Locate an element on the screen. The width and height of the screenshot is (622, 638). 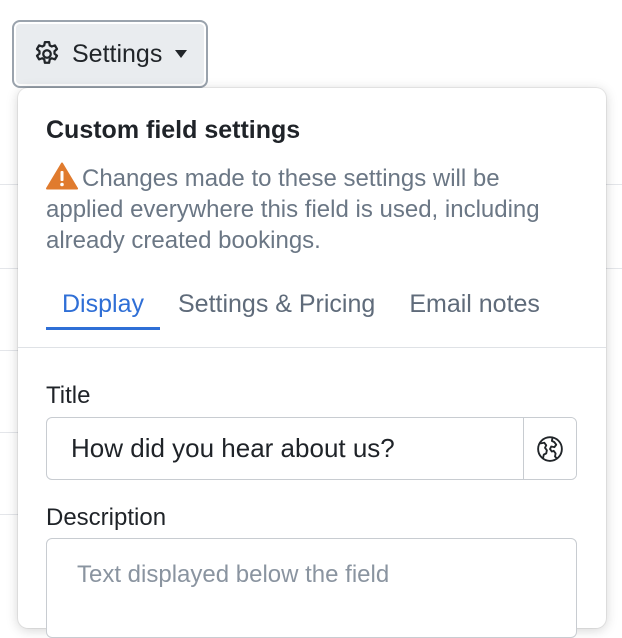
tab-email-notes: Email notes is located at coordinates (474, 307).